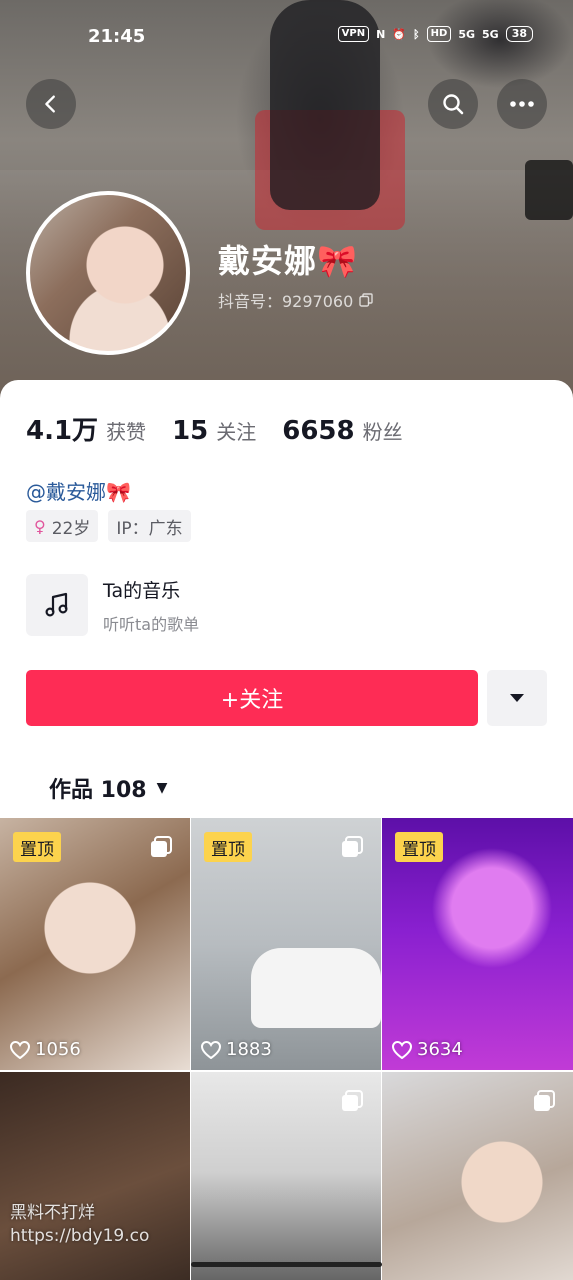 The height and width of the screenshot is (1280, 573). I want to click on age-tag: ♀ 22岁, so click(62, 526).